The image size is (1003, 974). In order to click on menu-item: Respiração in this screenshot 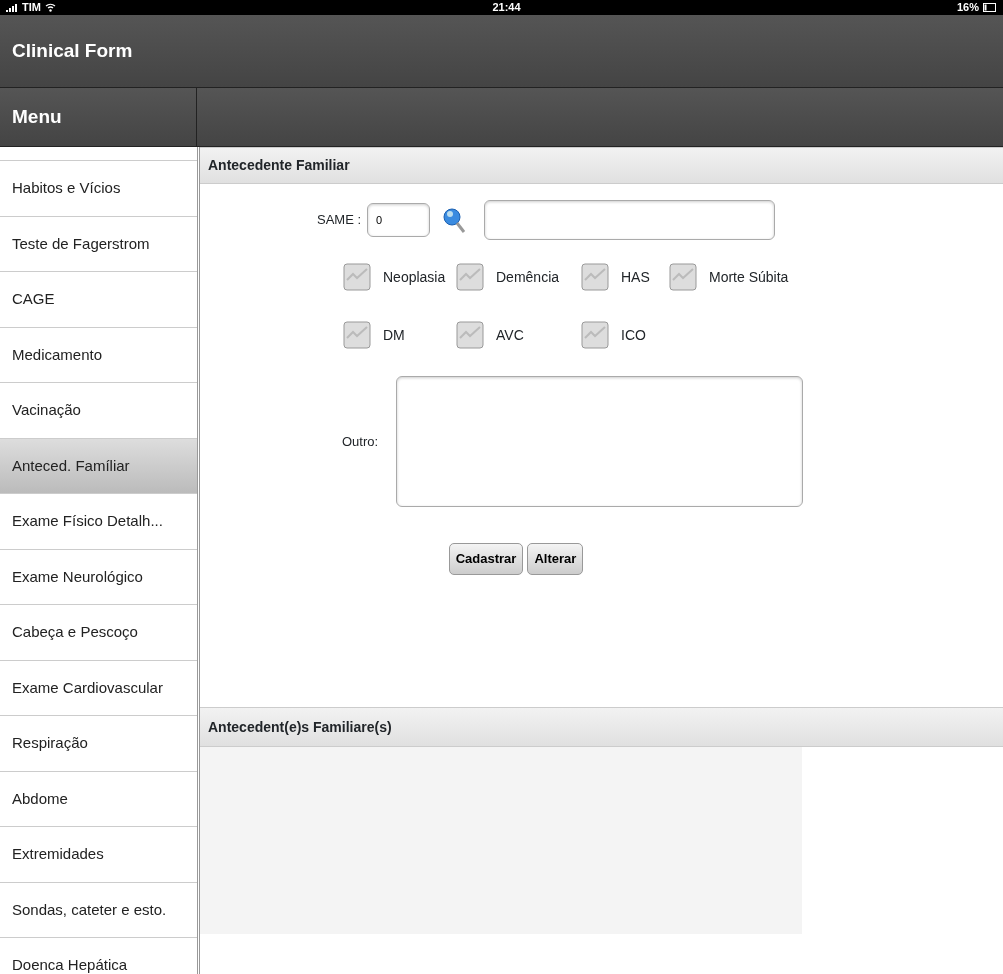, I will do `click(98, 743)`.